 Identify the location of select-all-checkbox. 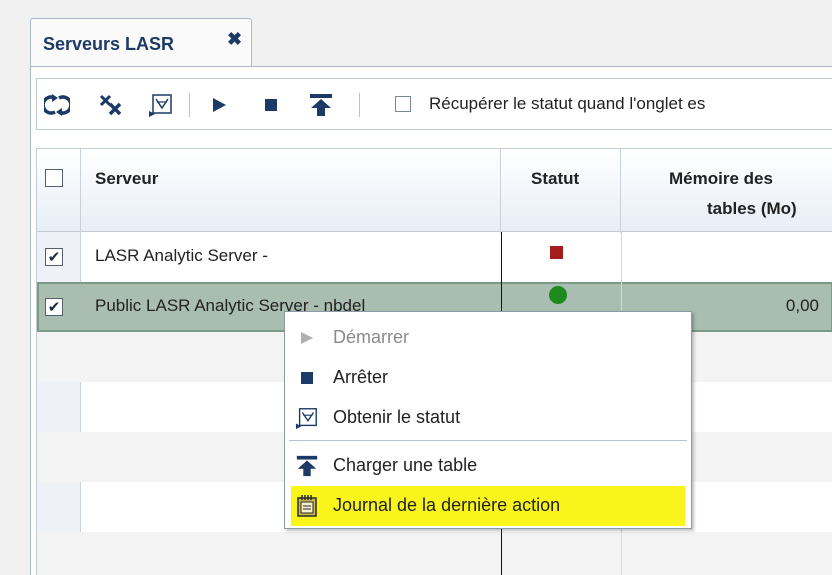
(54, 178).